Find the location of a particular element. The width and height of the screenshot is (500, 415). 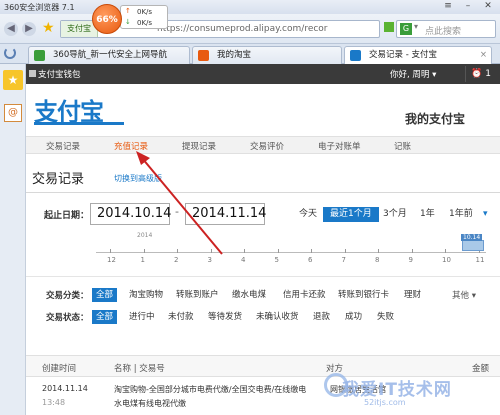

category-taobao: 淘宝购物 is located at coordinates (146, 295).